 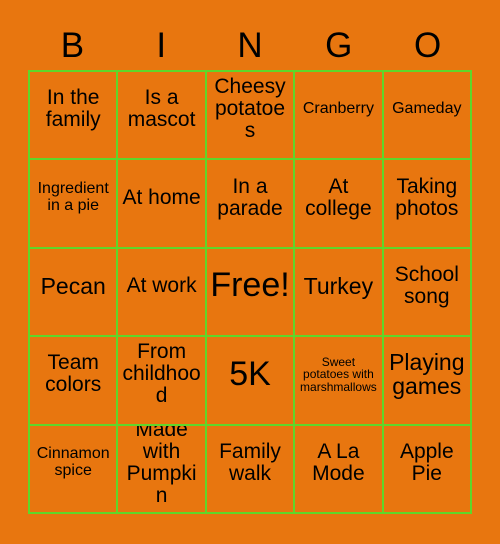 I want to click on bingo-cell-label: Cinnamon spice, so click(x=73, y=462).